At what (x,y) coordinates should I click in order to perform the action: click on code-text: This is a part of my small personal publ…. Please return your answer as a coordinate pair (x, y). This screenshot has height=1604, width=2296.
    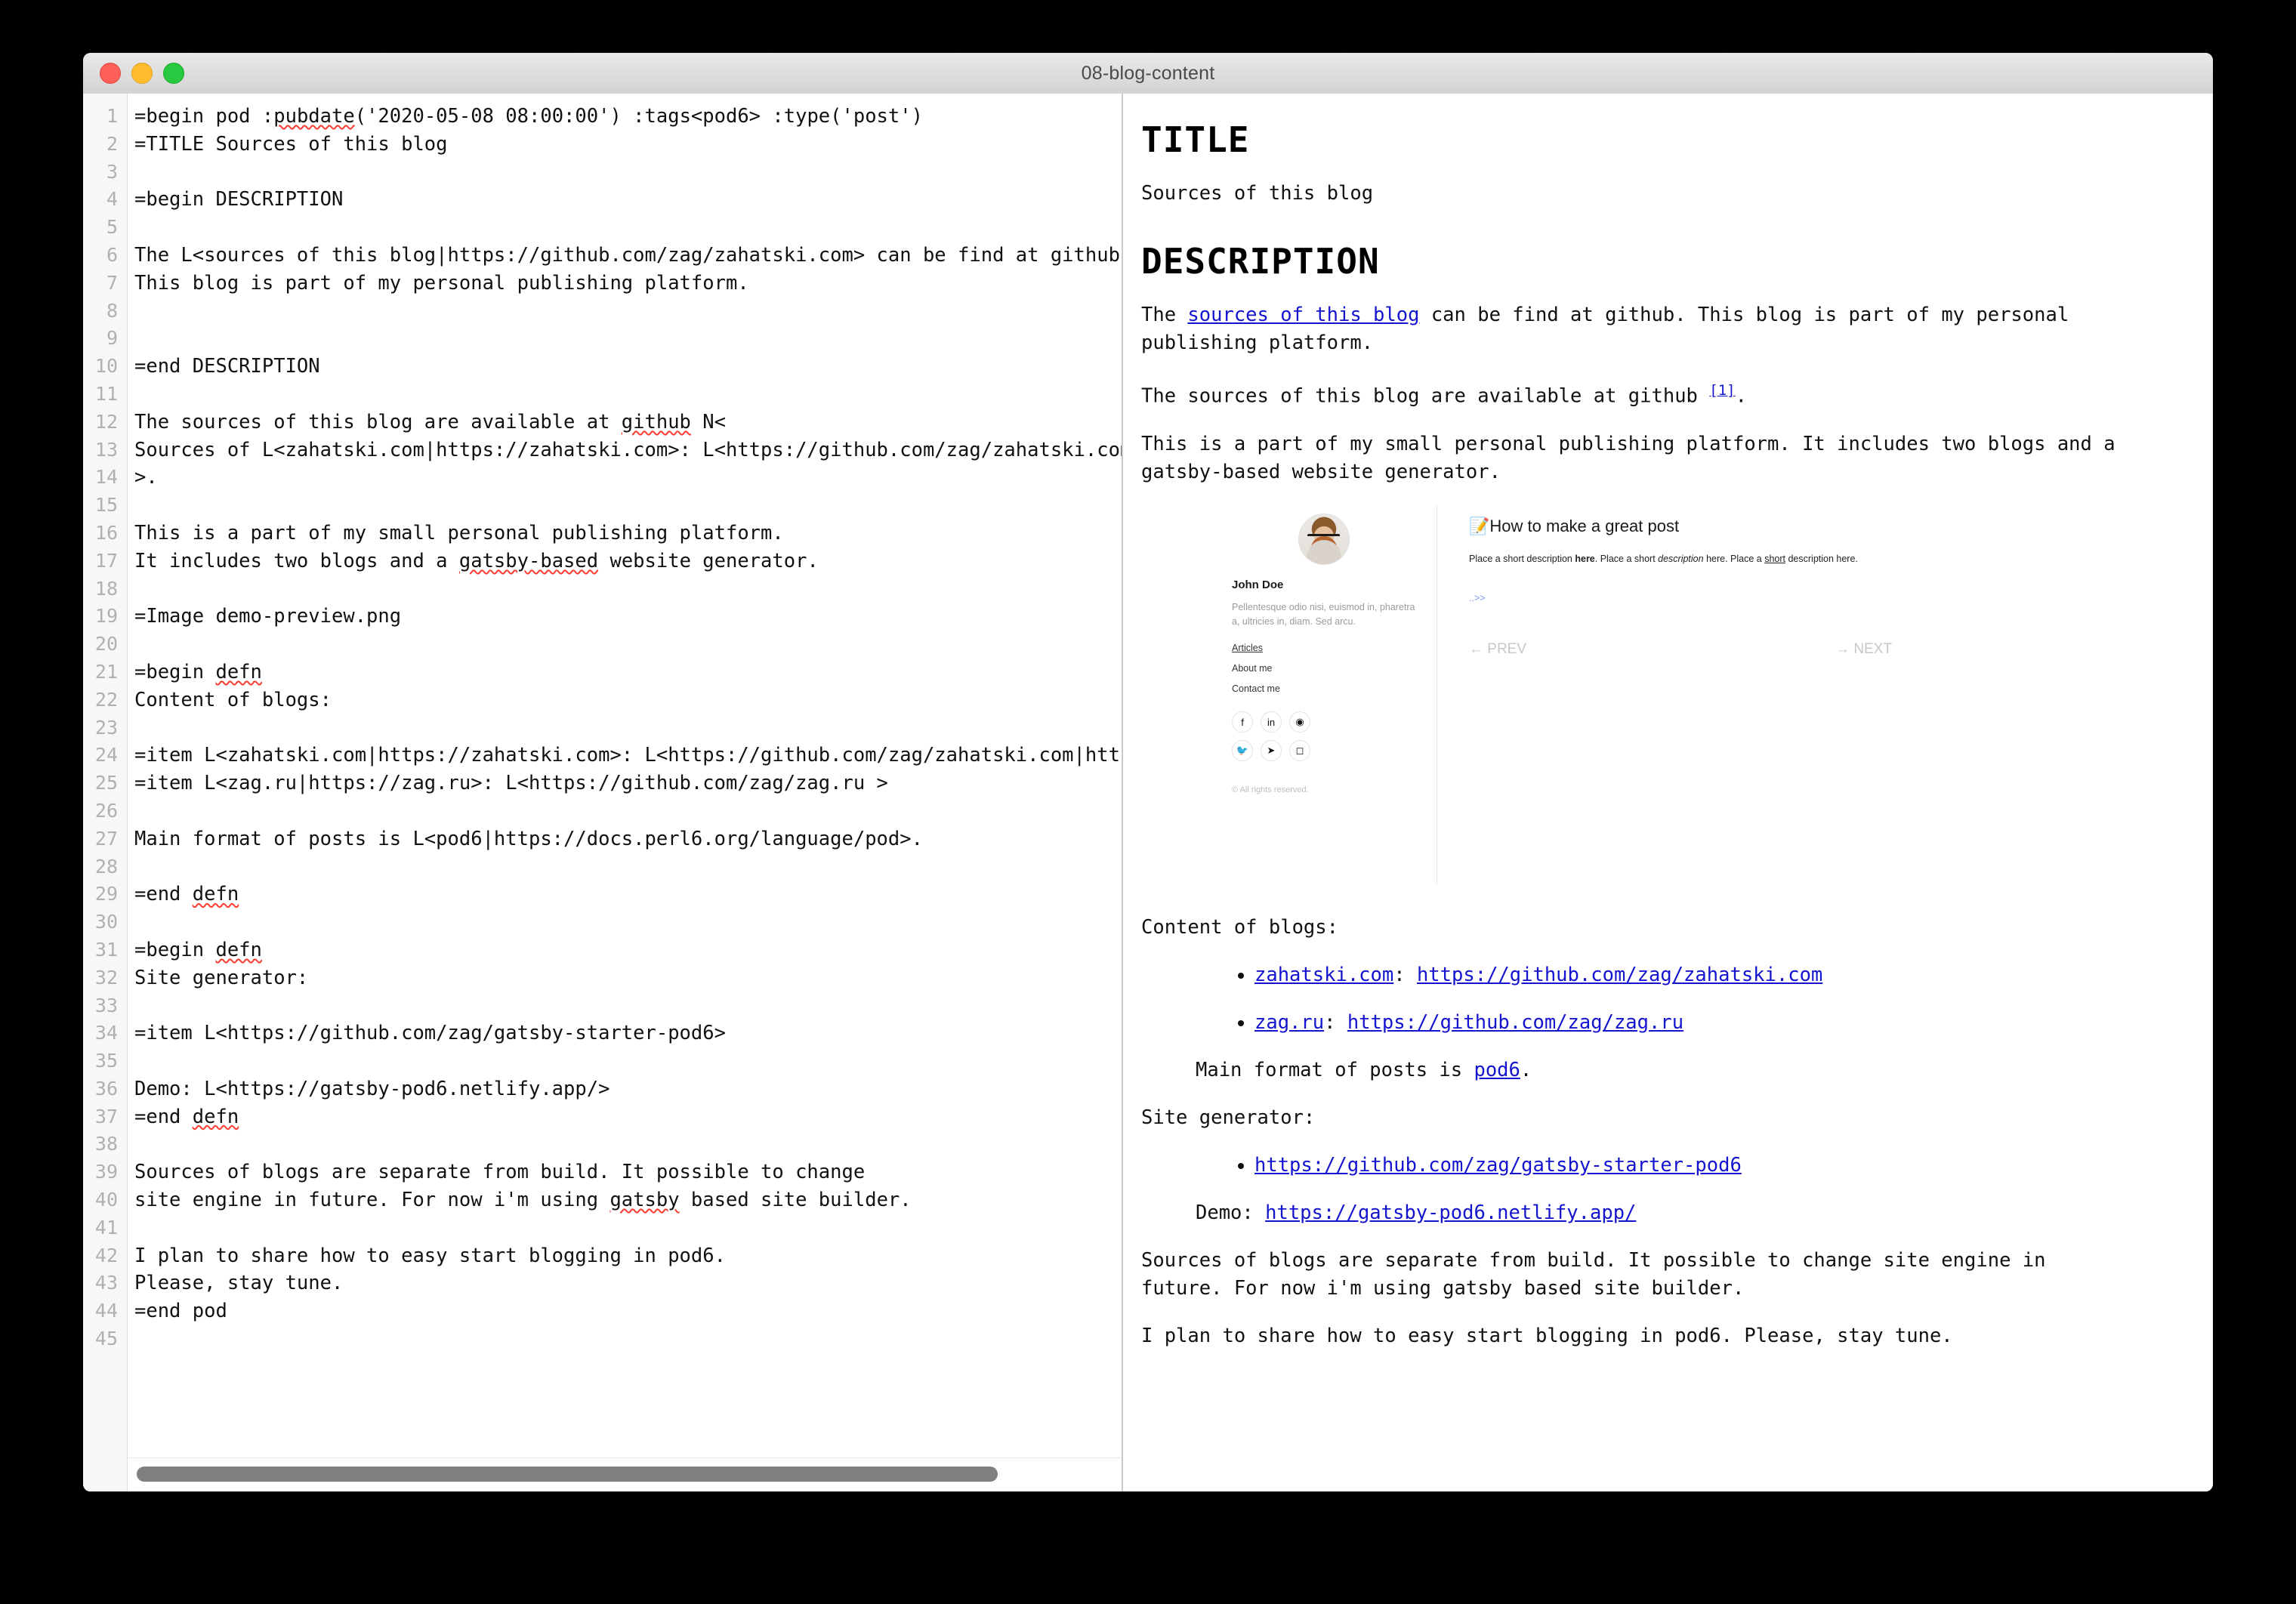
    Looking at the image, I should click on (624, 534).